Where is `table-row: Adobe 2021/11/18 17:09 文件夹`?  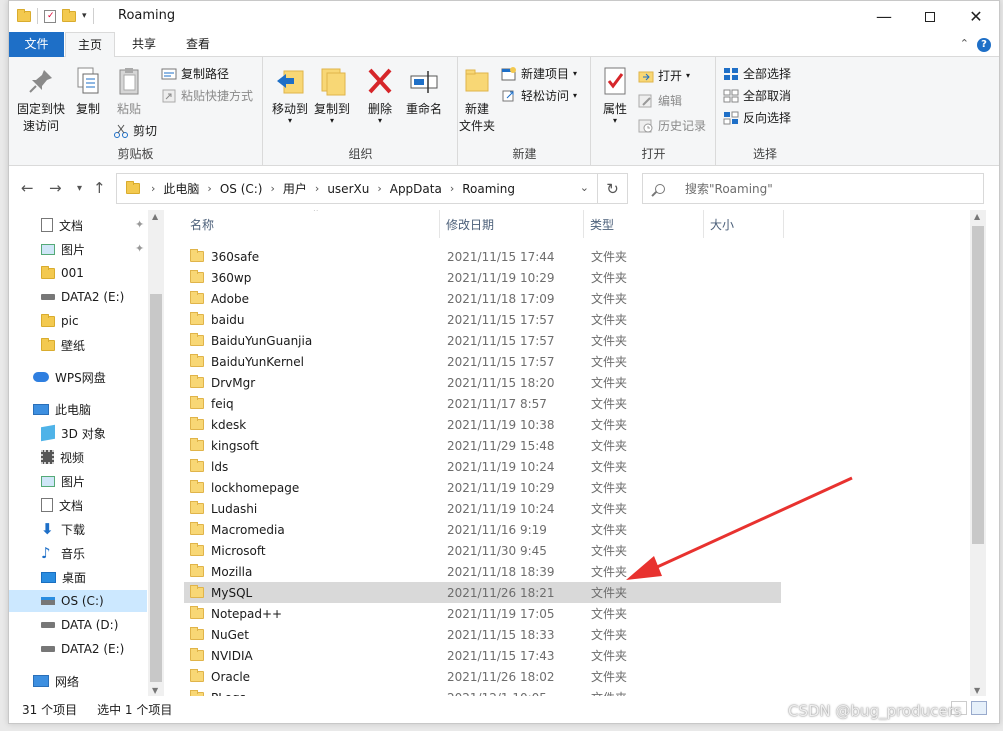
table-row: Adobe 2021/11/18 17:09 文件夹 is located at coordinates (482, 298).